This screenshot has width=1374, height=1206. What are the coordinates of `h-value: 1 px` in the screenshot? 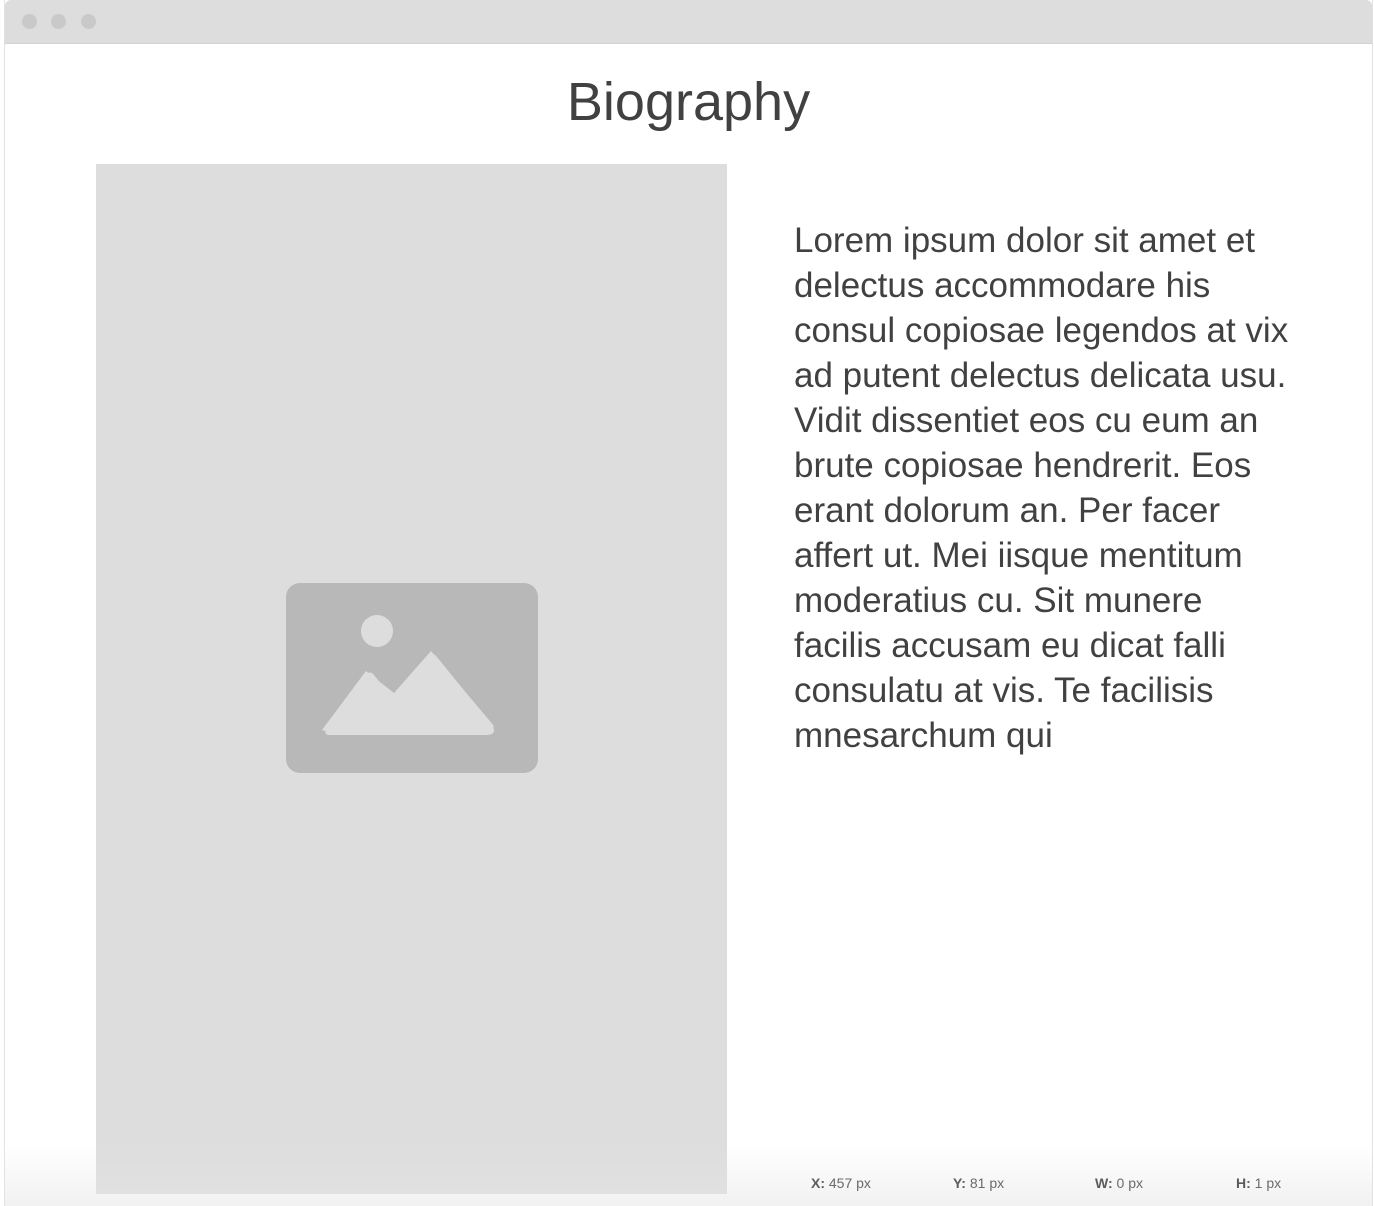 It's located at (1268, 1183).